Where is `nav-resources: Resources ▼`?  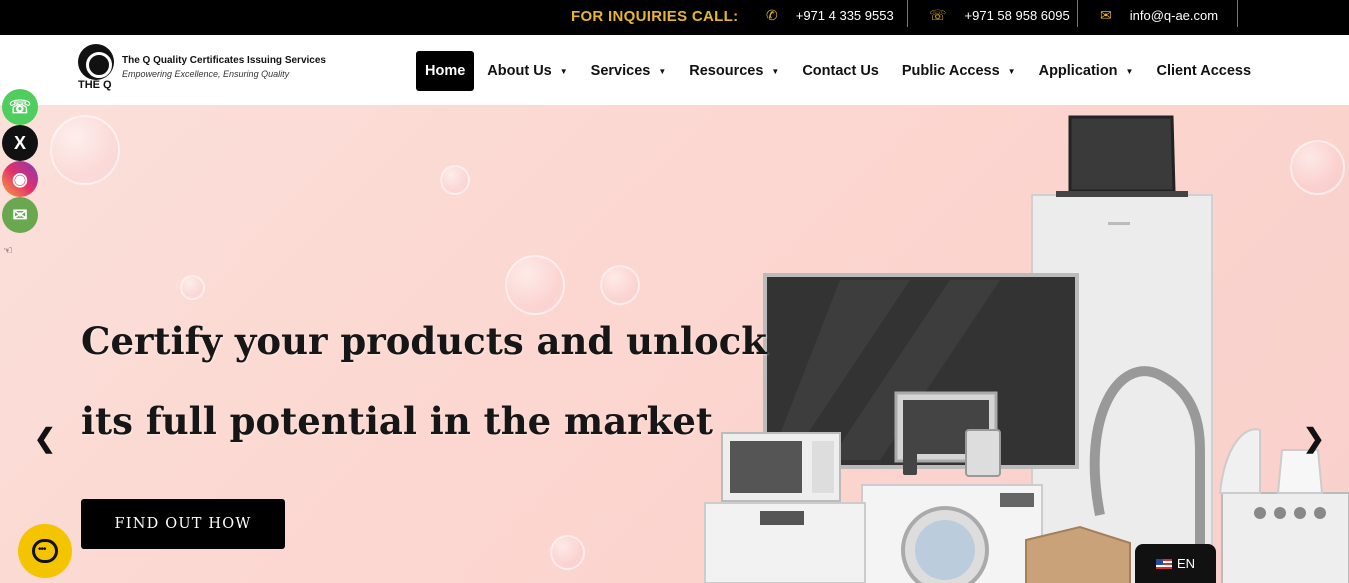 nav-resources: Resources ▼ is located at coordinates (734, 71).